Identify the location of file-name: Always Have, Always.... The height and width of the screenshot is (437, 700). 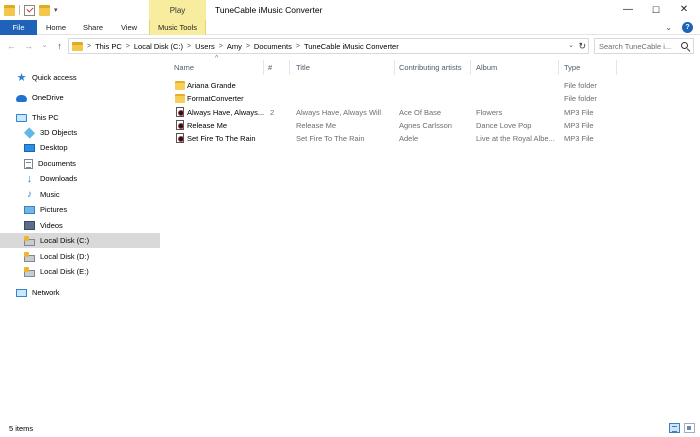
(226, 112).